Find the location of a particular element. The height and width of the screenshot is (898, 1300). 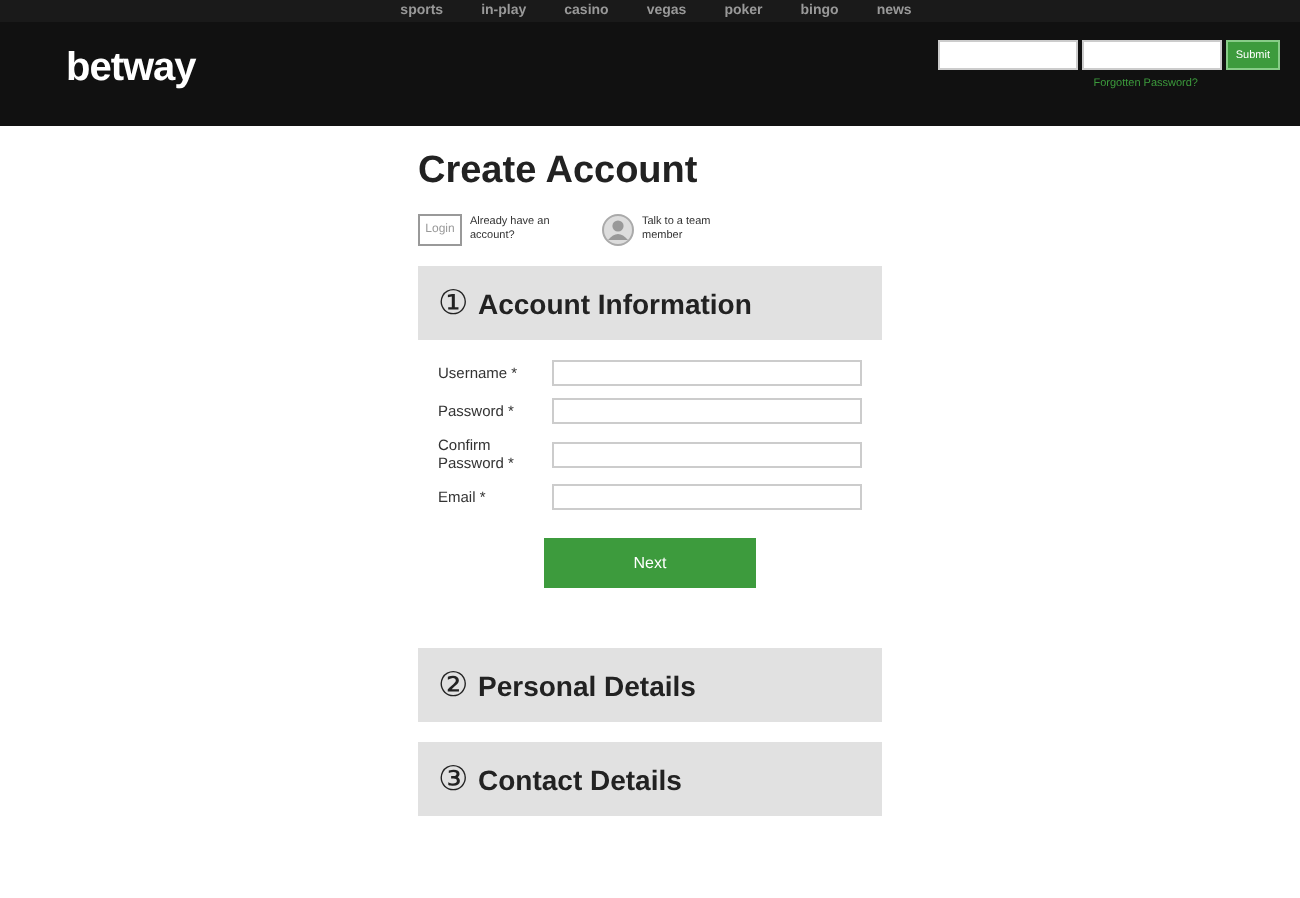

section-title: Contact Details is located at coordinates (580, 779).